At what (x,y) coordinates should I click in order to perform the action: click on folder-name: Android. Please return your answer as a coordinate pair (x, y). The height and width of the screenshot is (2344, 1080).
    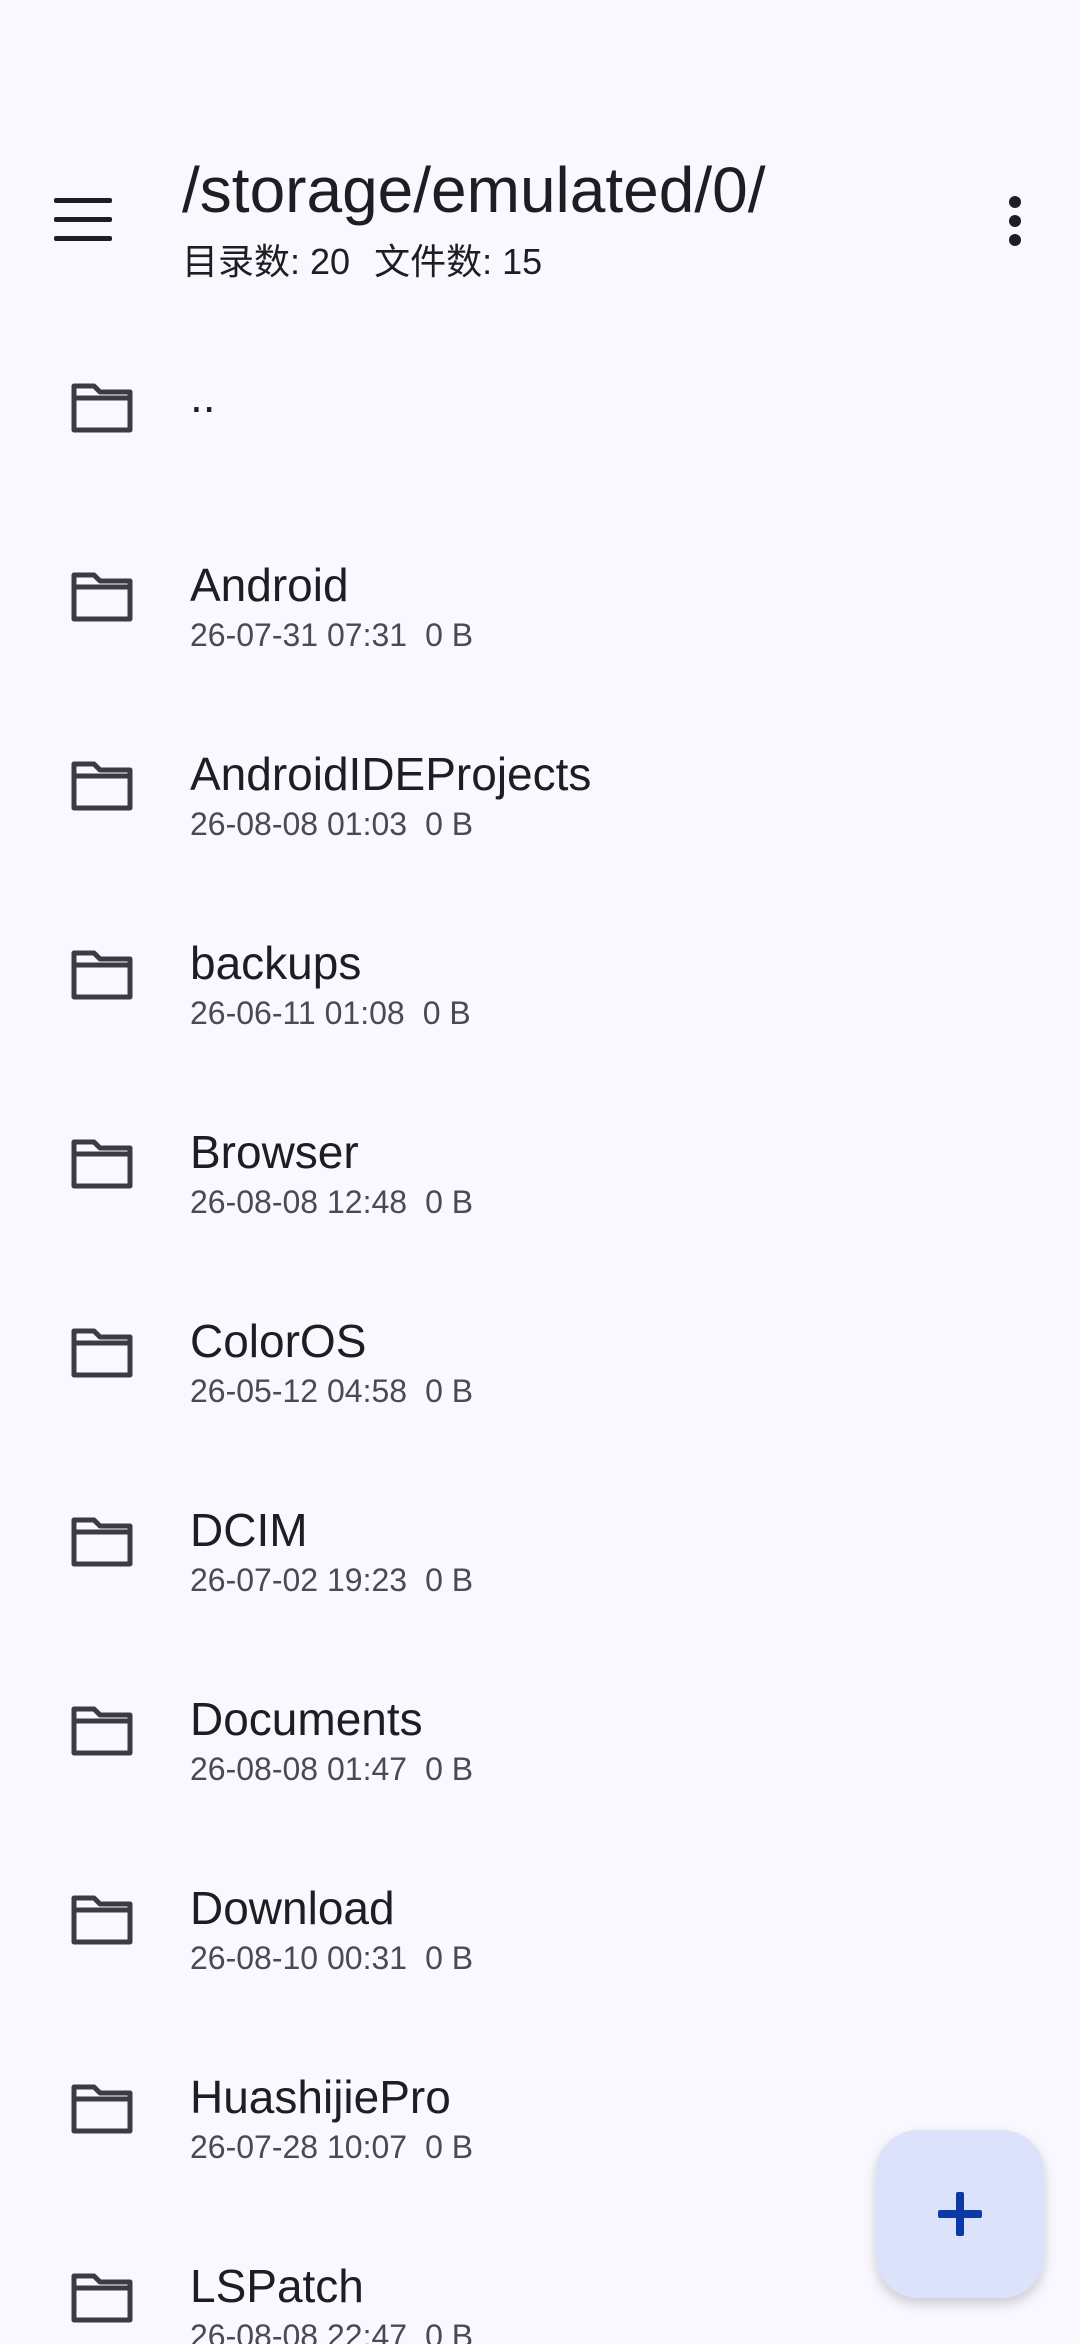
    Looking at the image, I should click on (269, 585).